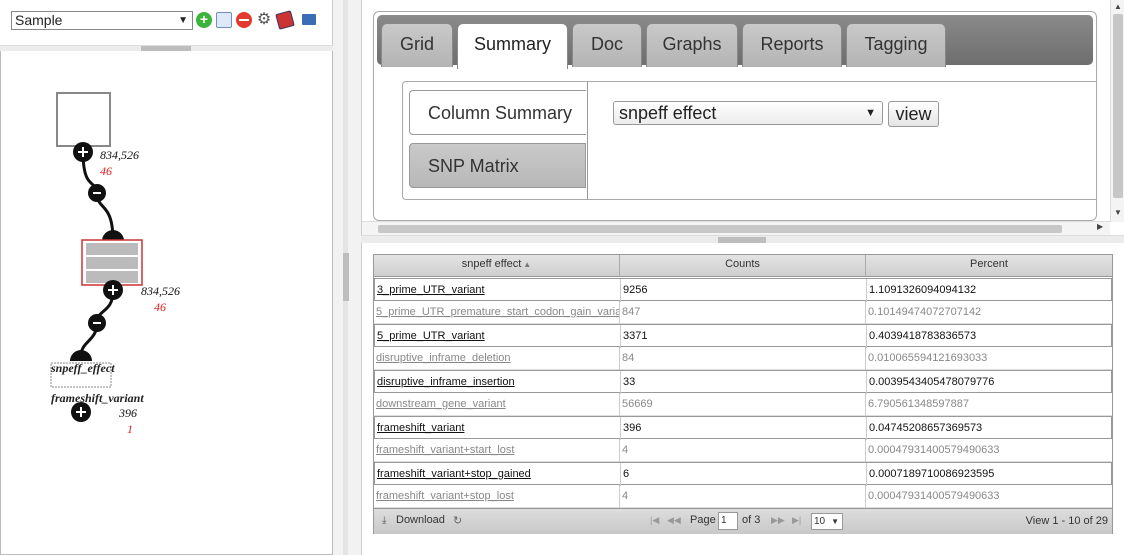 The image size is (1124, 555). What do you see at coordinates (692, 45) in the screenshot?
I see `tab-graphs: Graphs` at bounding box center [692, 45].